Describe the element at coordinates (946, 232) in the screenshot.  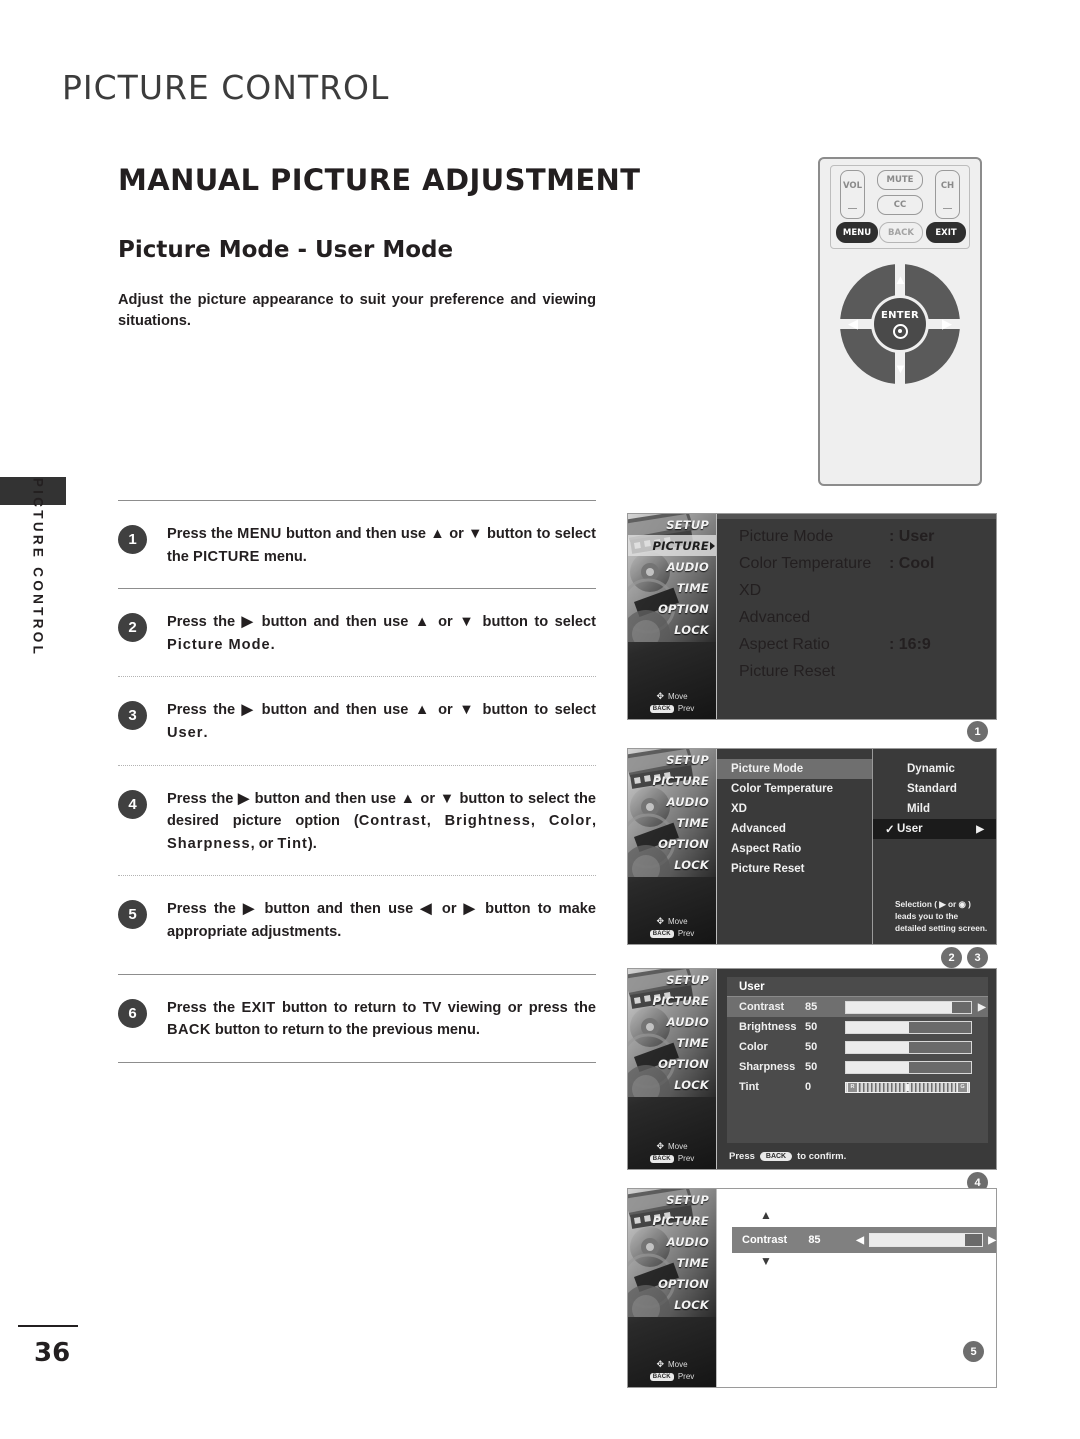
I see `exit-button: EXIT` at that location.